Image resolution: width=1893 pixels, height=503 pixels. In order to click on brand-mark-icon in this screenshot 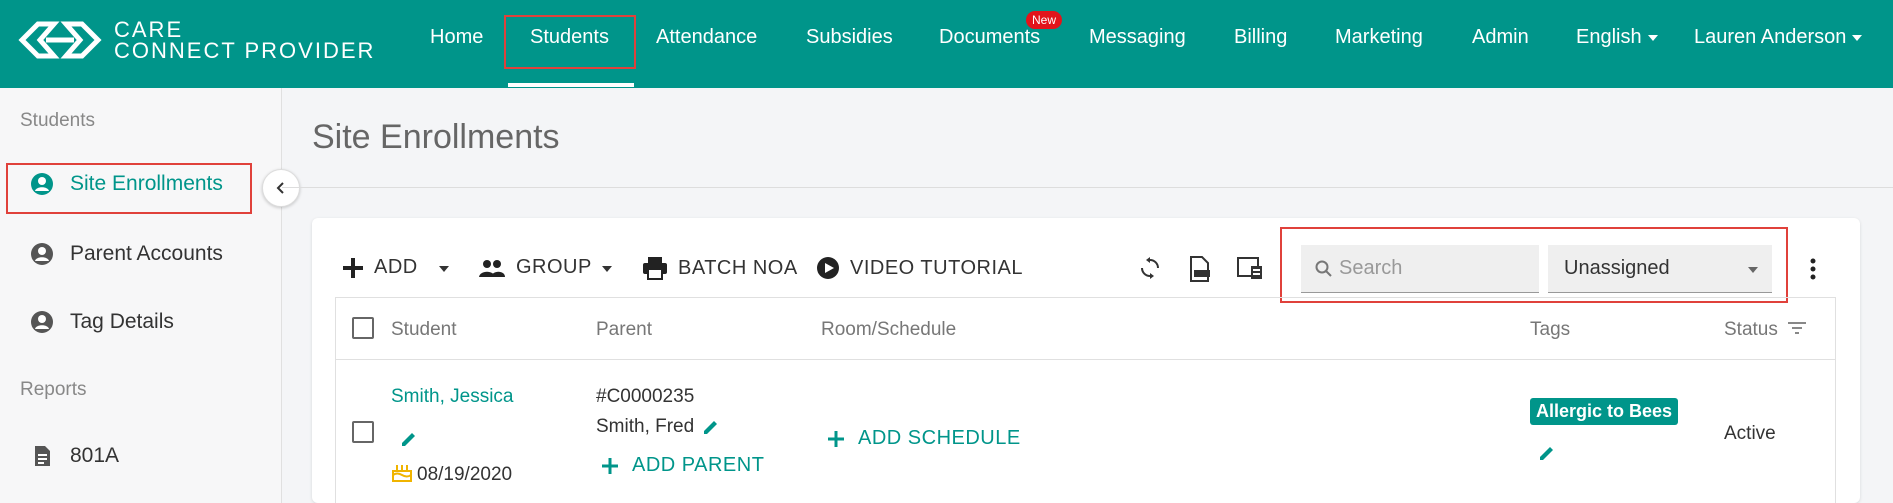, I will do `click(60, 40)`.